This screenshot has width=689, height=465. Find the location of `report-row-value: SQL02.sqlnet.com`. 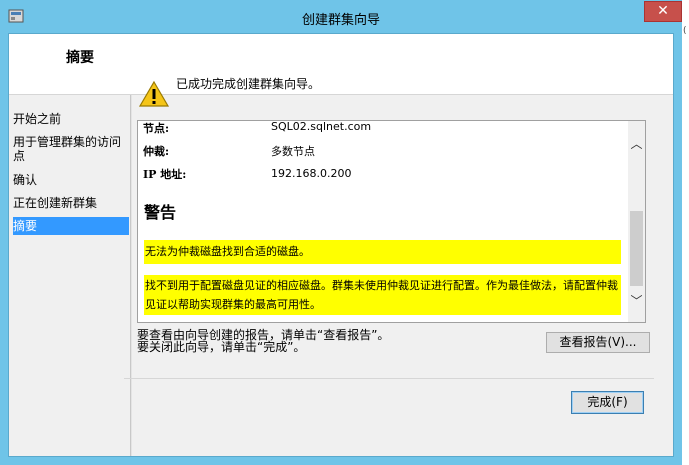

report-row-value: SQL02.sqlnet.com is located at coordinates (321, 126).